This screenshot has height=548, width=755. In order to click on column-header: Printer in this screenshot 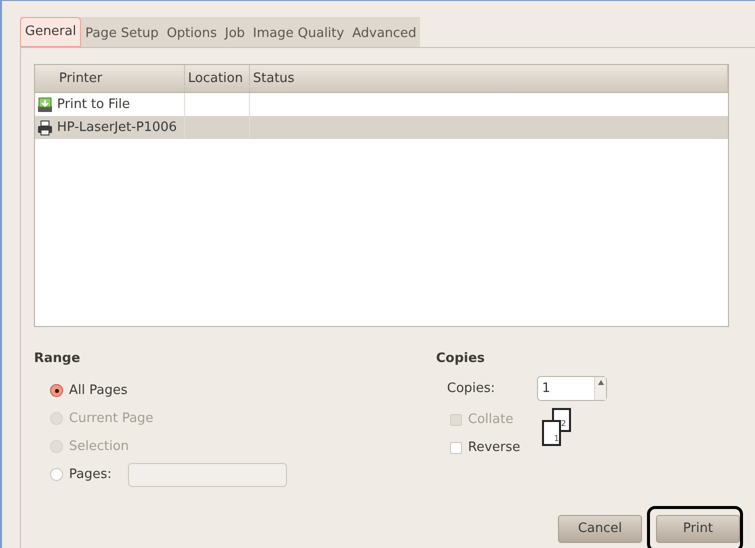, I will do `click(80, 78)`.